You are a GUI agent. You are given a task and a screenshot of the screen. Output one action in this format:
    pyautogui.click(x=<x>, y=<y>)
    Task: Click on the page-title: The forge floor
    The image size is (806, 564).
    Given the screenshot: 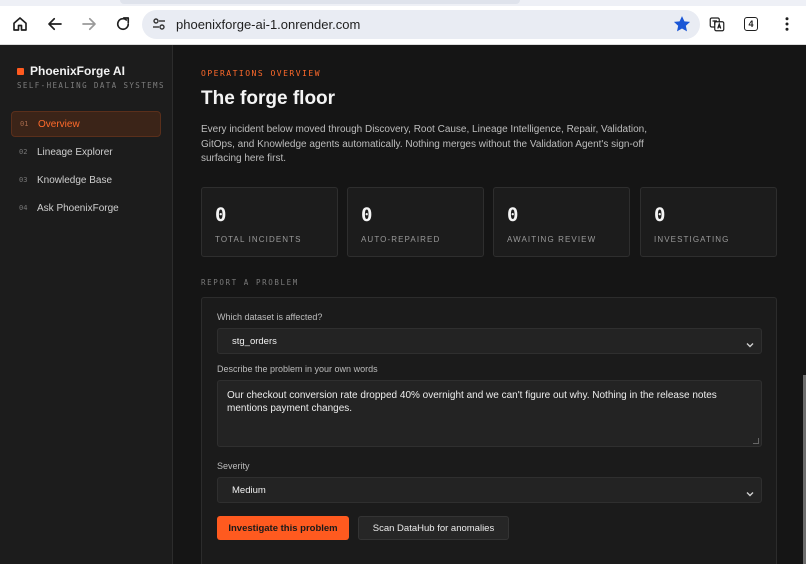 What is the action you would take?
    pyautogui.click(x=268, y=98)
    